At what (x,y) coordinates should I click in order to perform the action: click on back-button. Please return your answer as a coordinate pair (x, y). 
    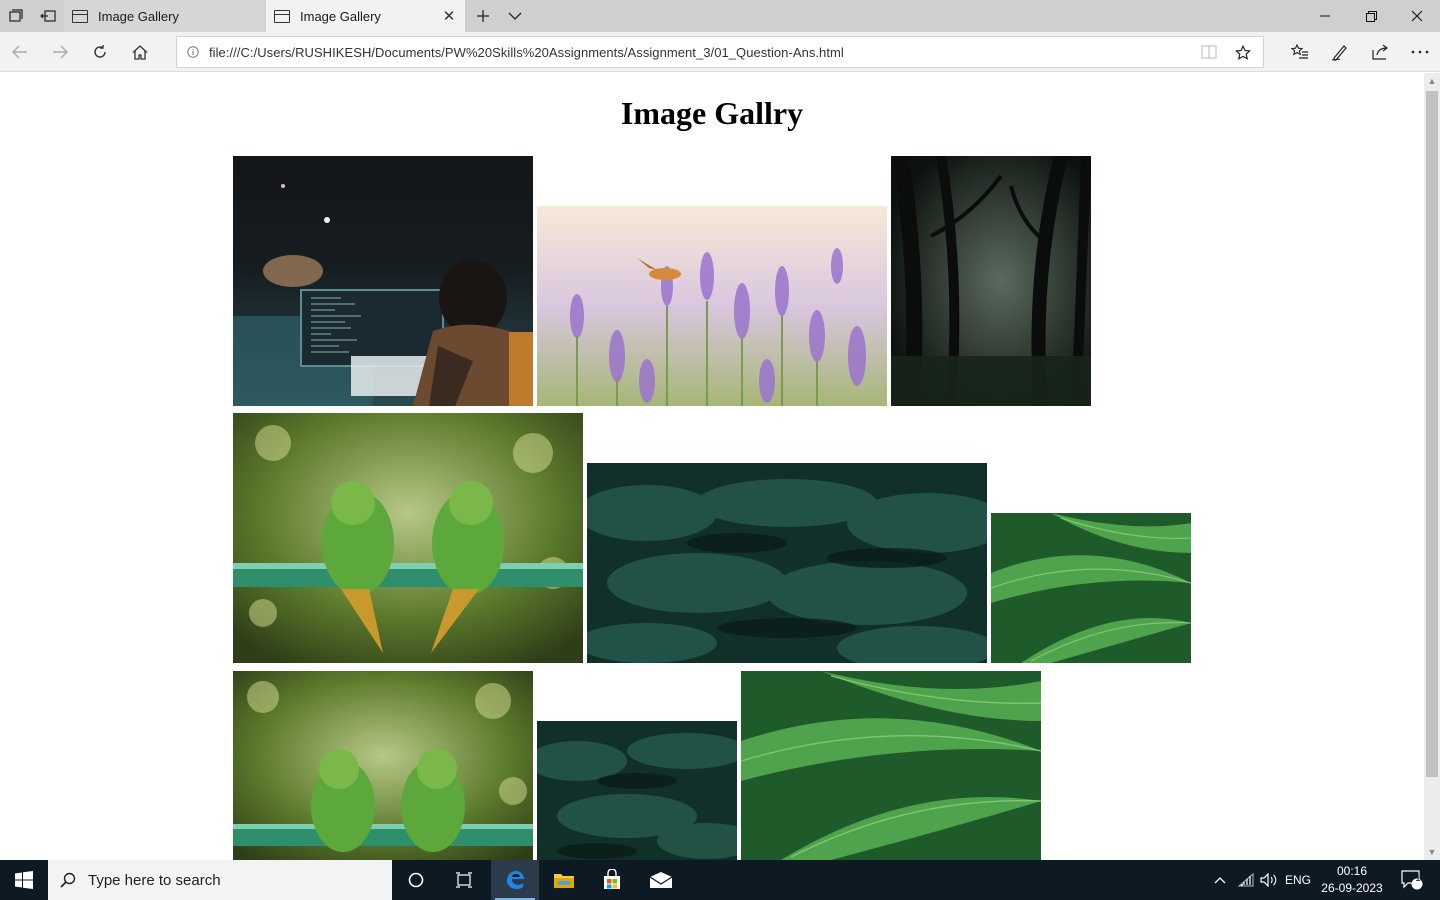
    Looking at the image, I should click on (20, 52).